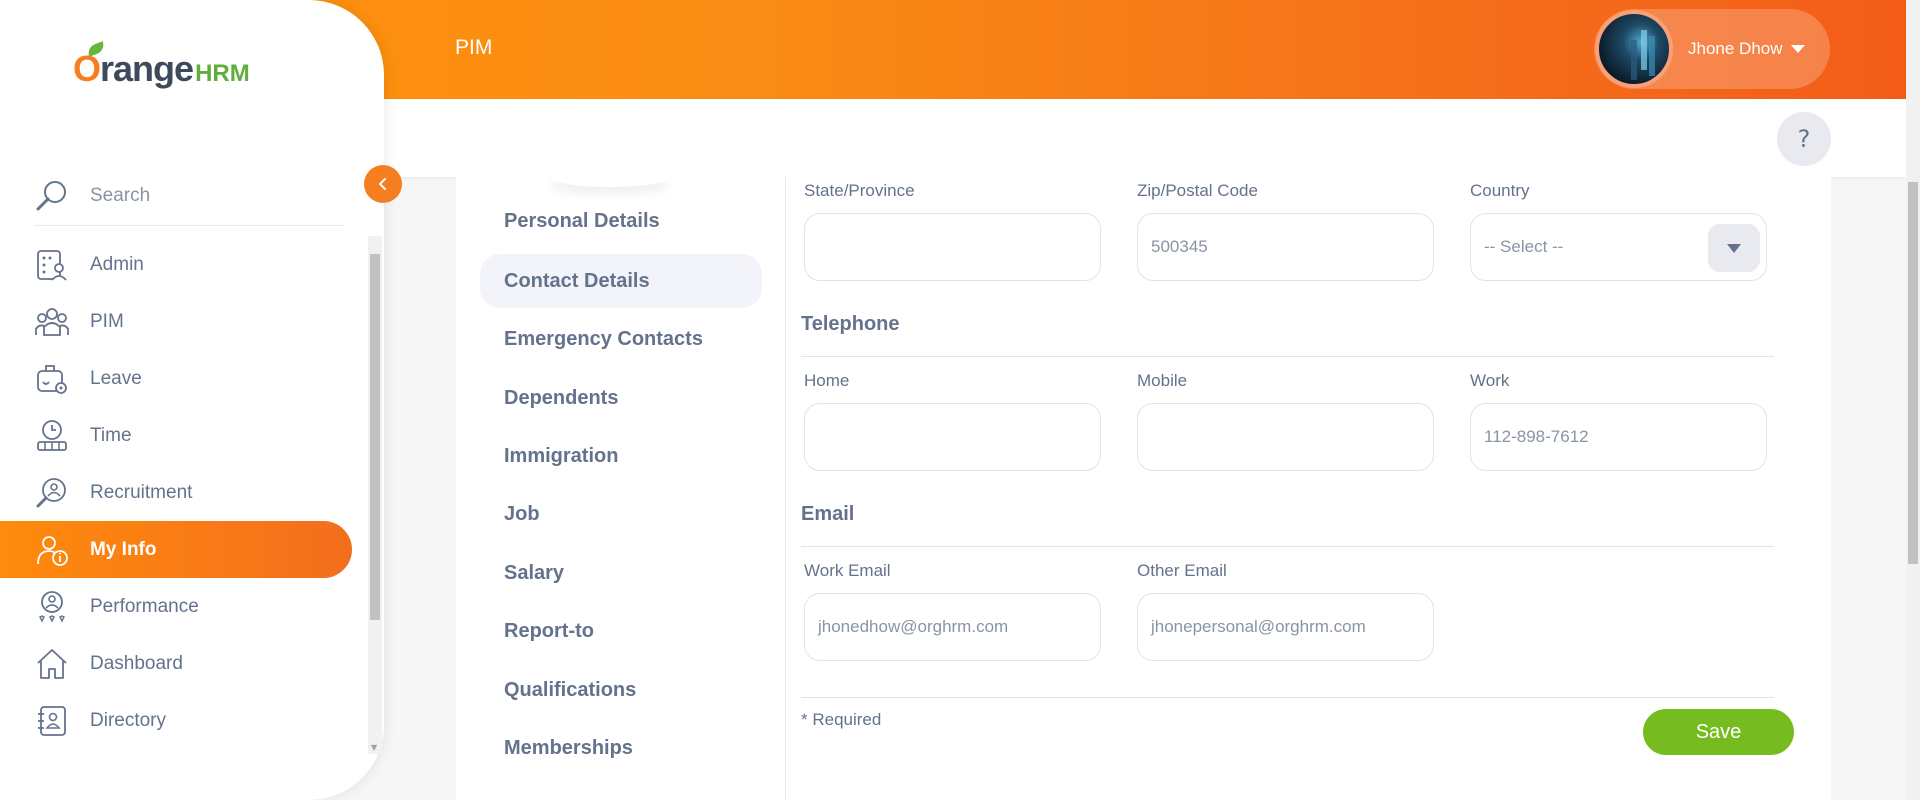 The height and width of the screenshot is (800, 1920). I want to click on user-dropdown: Jhone Dhow, so click(1712, 49).